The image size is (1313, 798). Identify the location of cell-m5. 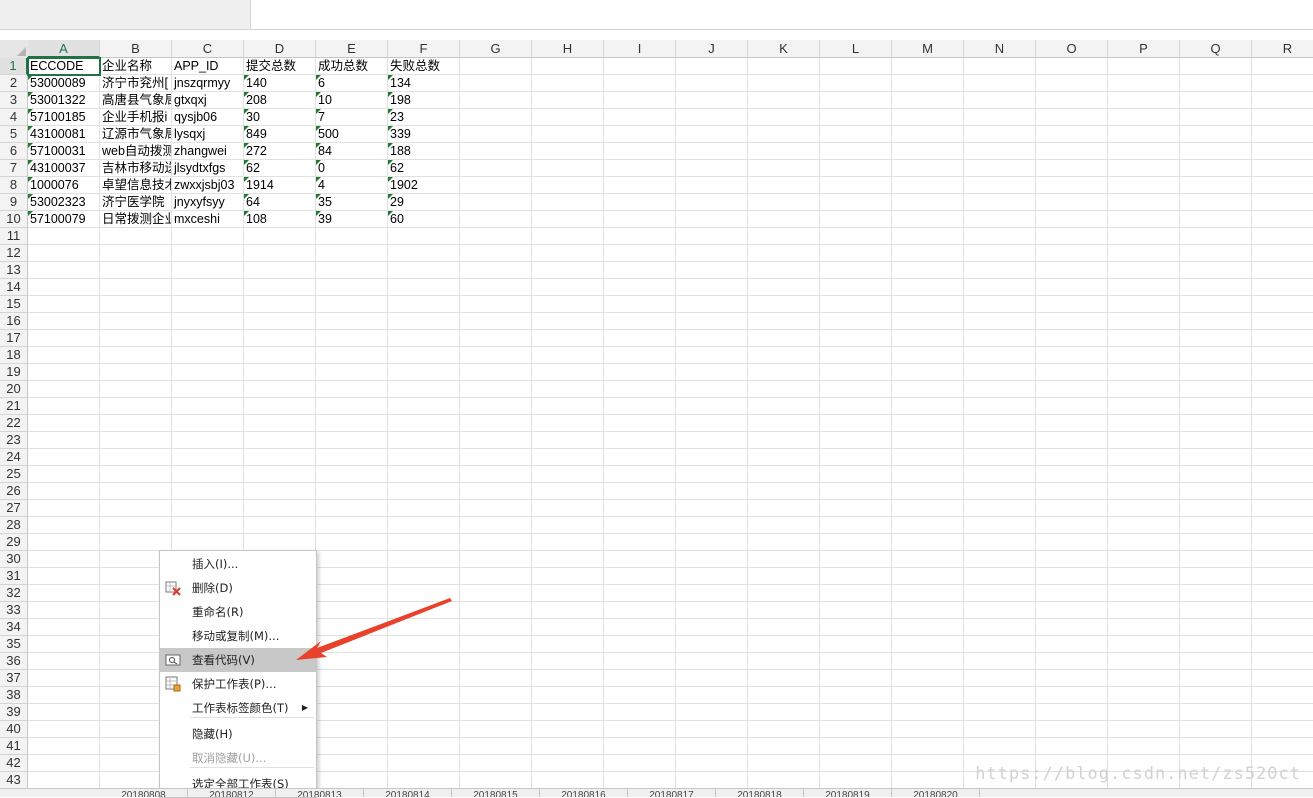
(928, 134).